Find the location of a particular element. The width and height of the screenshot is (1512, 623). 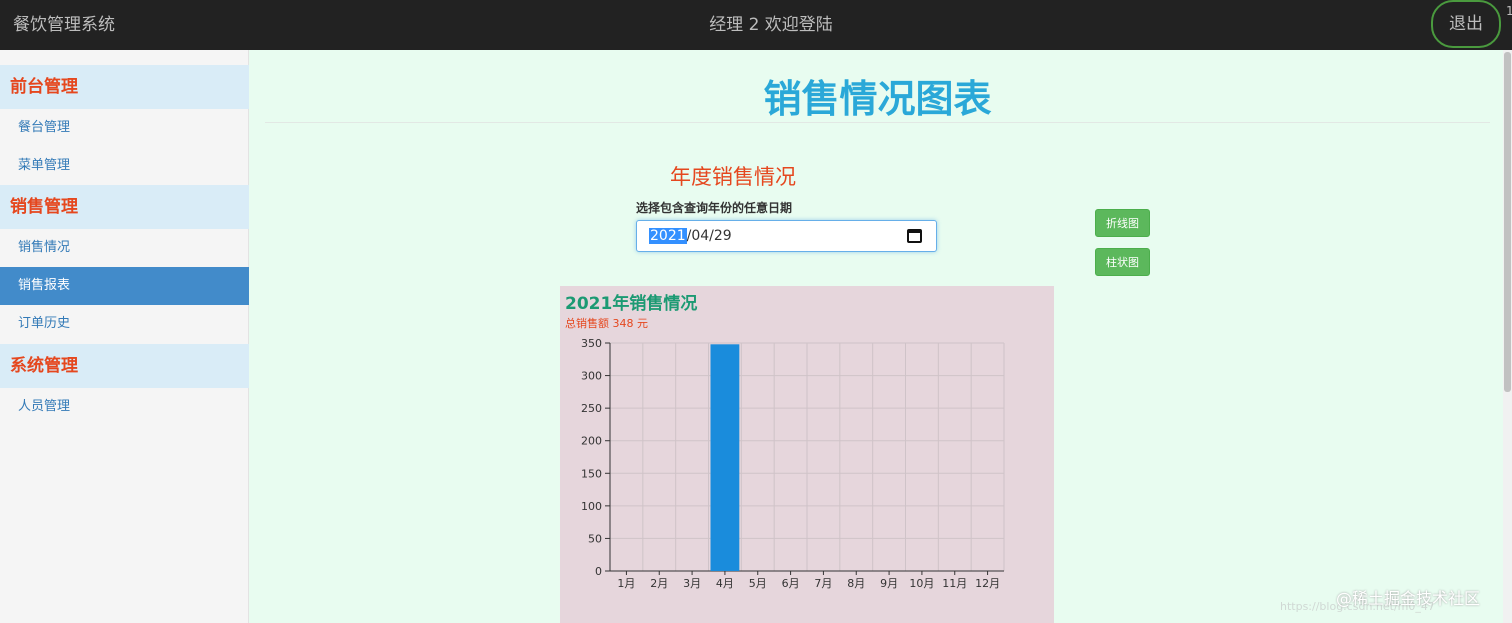

y-tick-label: 300 is located at coordinates (591, 376).